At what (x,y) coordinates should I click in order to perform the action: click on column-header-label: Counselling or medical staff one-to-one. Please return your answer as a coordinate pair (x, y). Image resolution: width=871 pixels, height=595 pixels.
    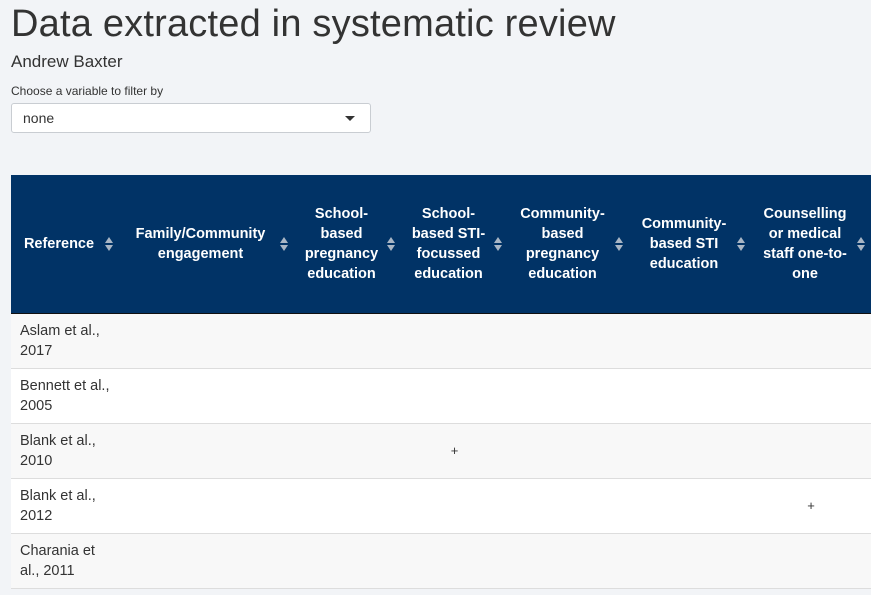
    Looking at the image, I should click on (805, 243).